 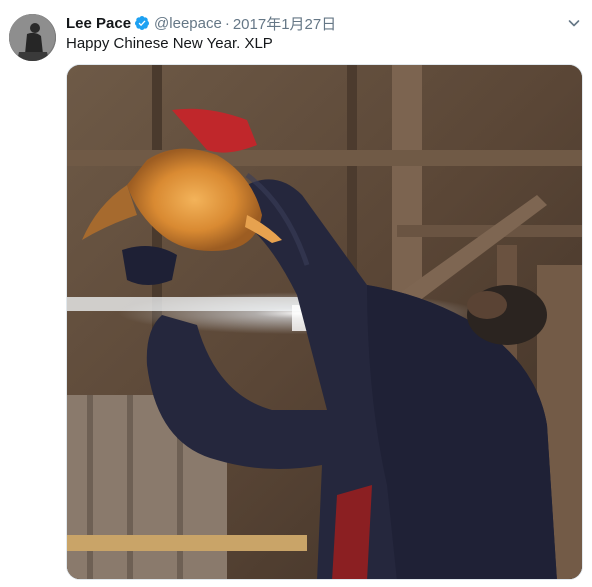 What do you see at coordinates (142, 23) in the screenshot?
I see `verified-badge-icon` at bounding box center [142, 23].